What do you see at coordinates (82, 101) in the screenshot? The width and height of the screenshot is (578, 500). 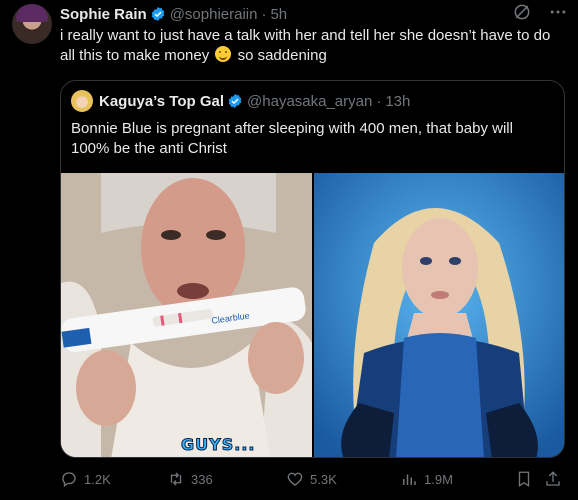 I see `quote-author-avatar` at bounding box center [82, 101].